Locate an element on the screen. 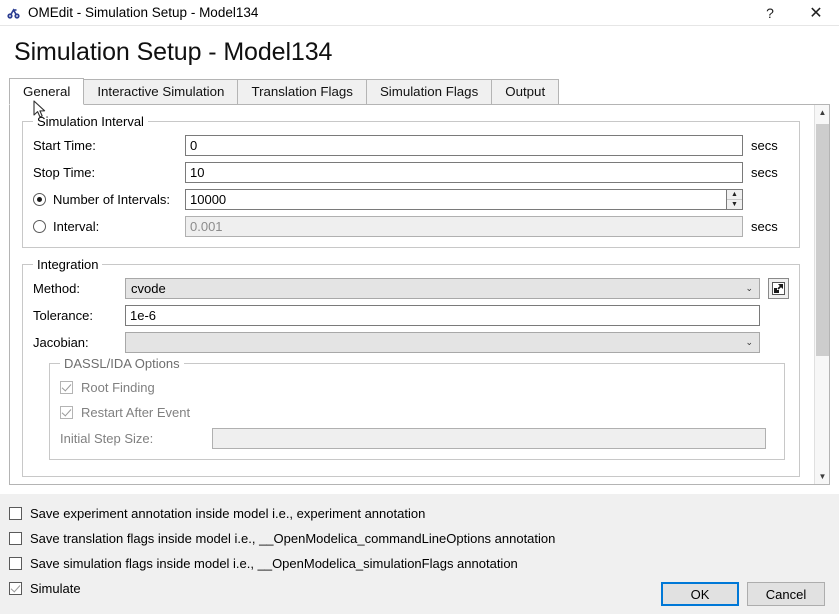 The width and height of the screenshot is (839, 614). number-of-intervals-stepper: ▲ ▼ is located at coordinates (464, 199).